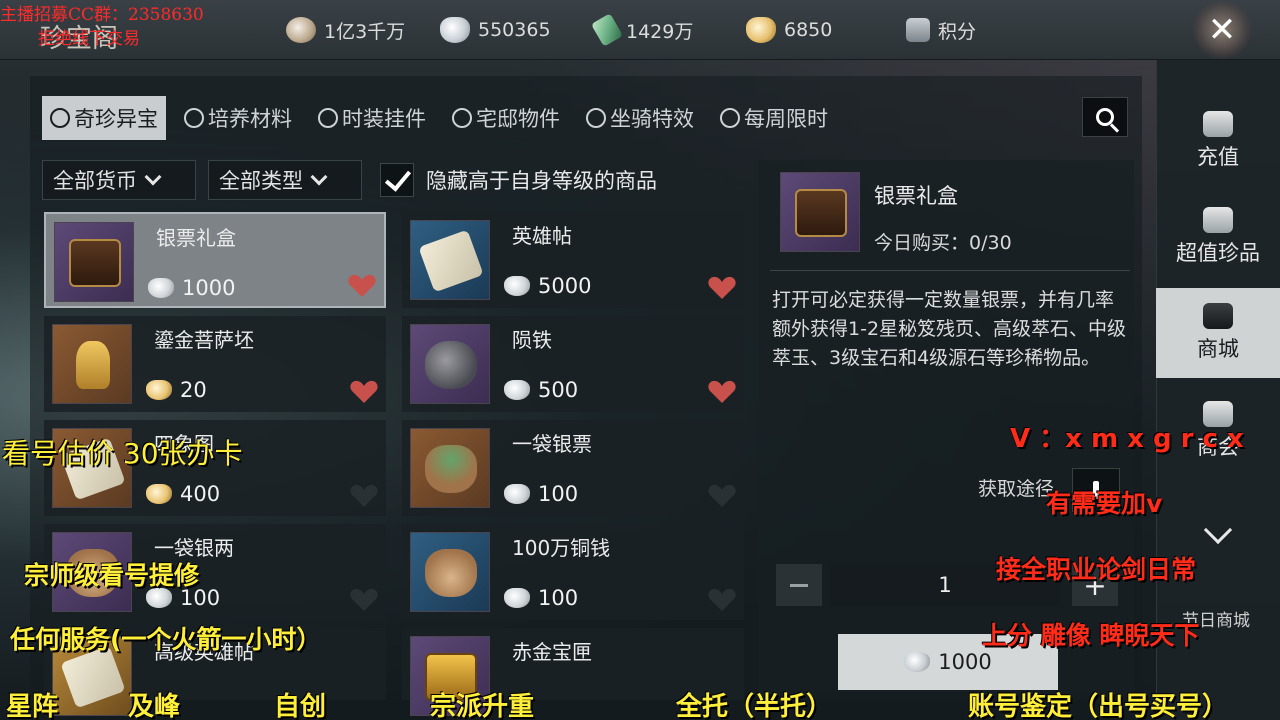 The height and width of the screenshot is (720, 1280). What do you see at coordinates (754, 706) in the screenshot?
I see `overlay-bottom-text: 全托（半托）` at bounding box center [754, 706].